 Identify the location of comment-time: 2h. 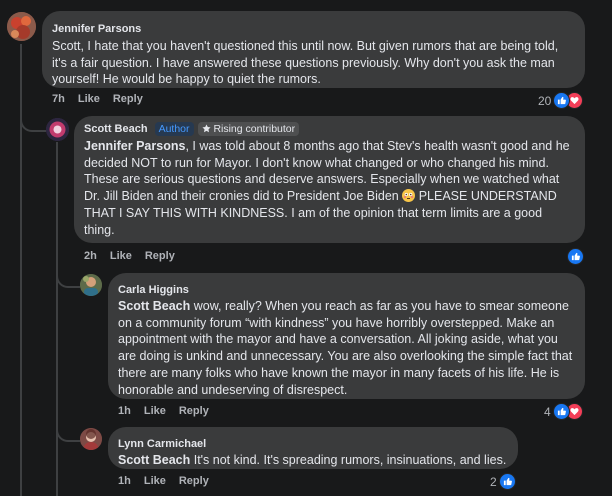
(90, 256).